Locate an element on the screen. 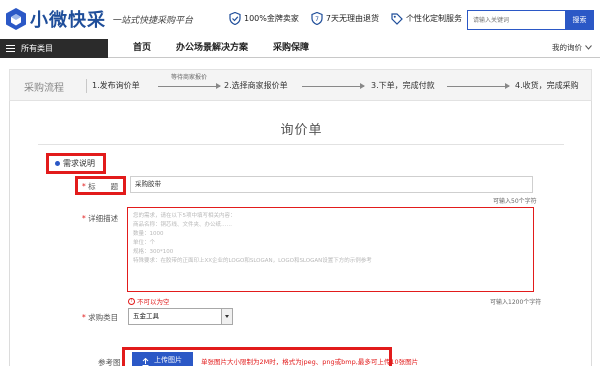 The width and height of the screenshot is (600, 366). svg-text: 7 is located at coordinates (317, 19).